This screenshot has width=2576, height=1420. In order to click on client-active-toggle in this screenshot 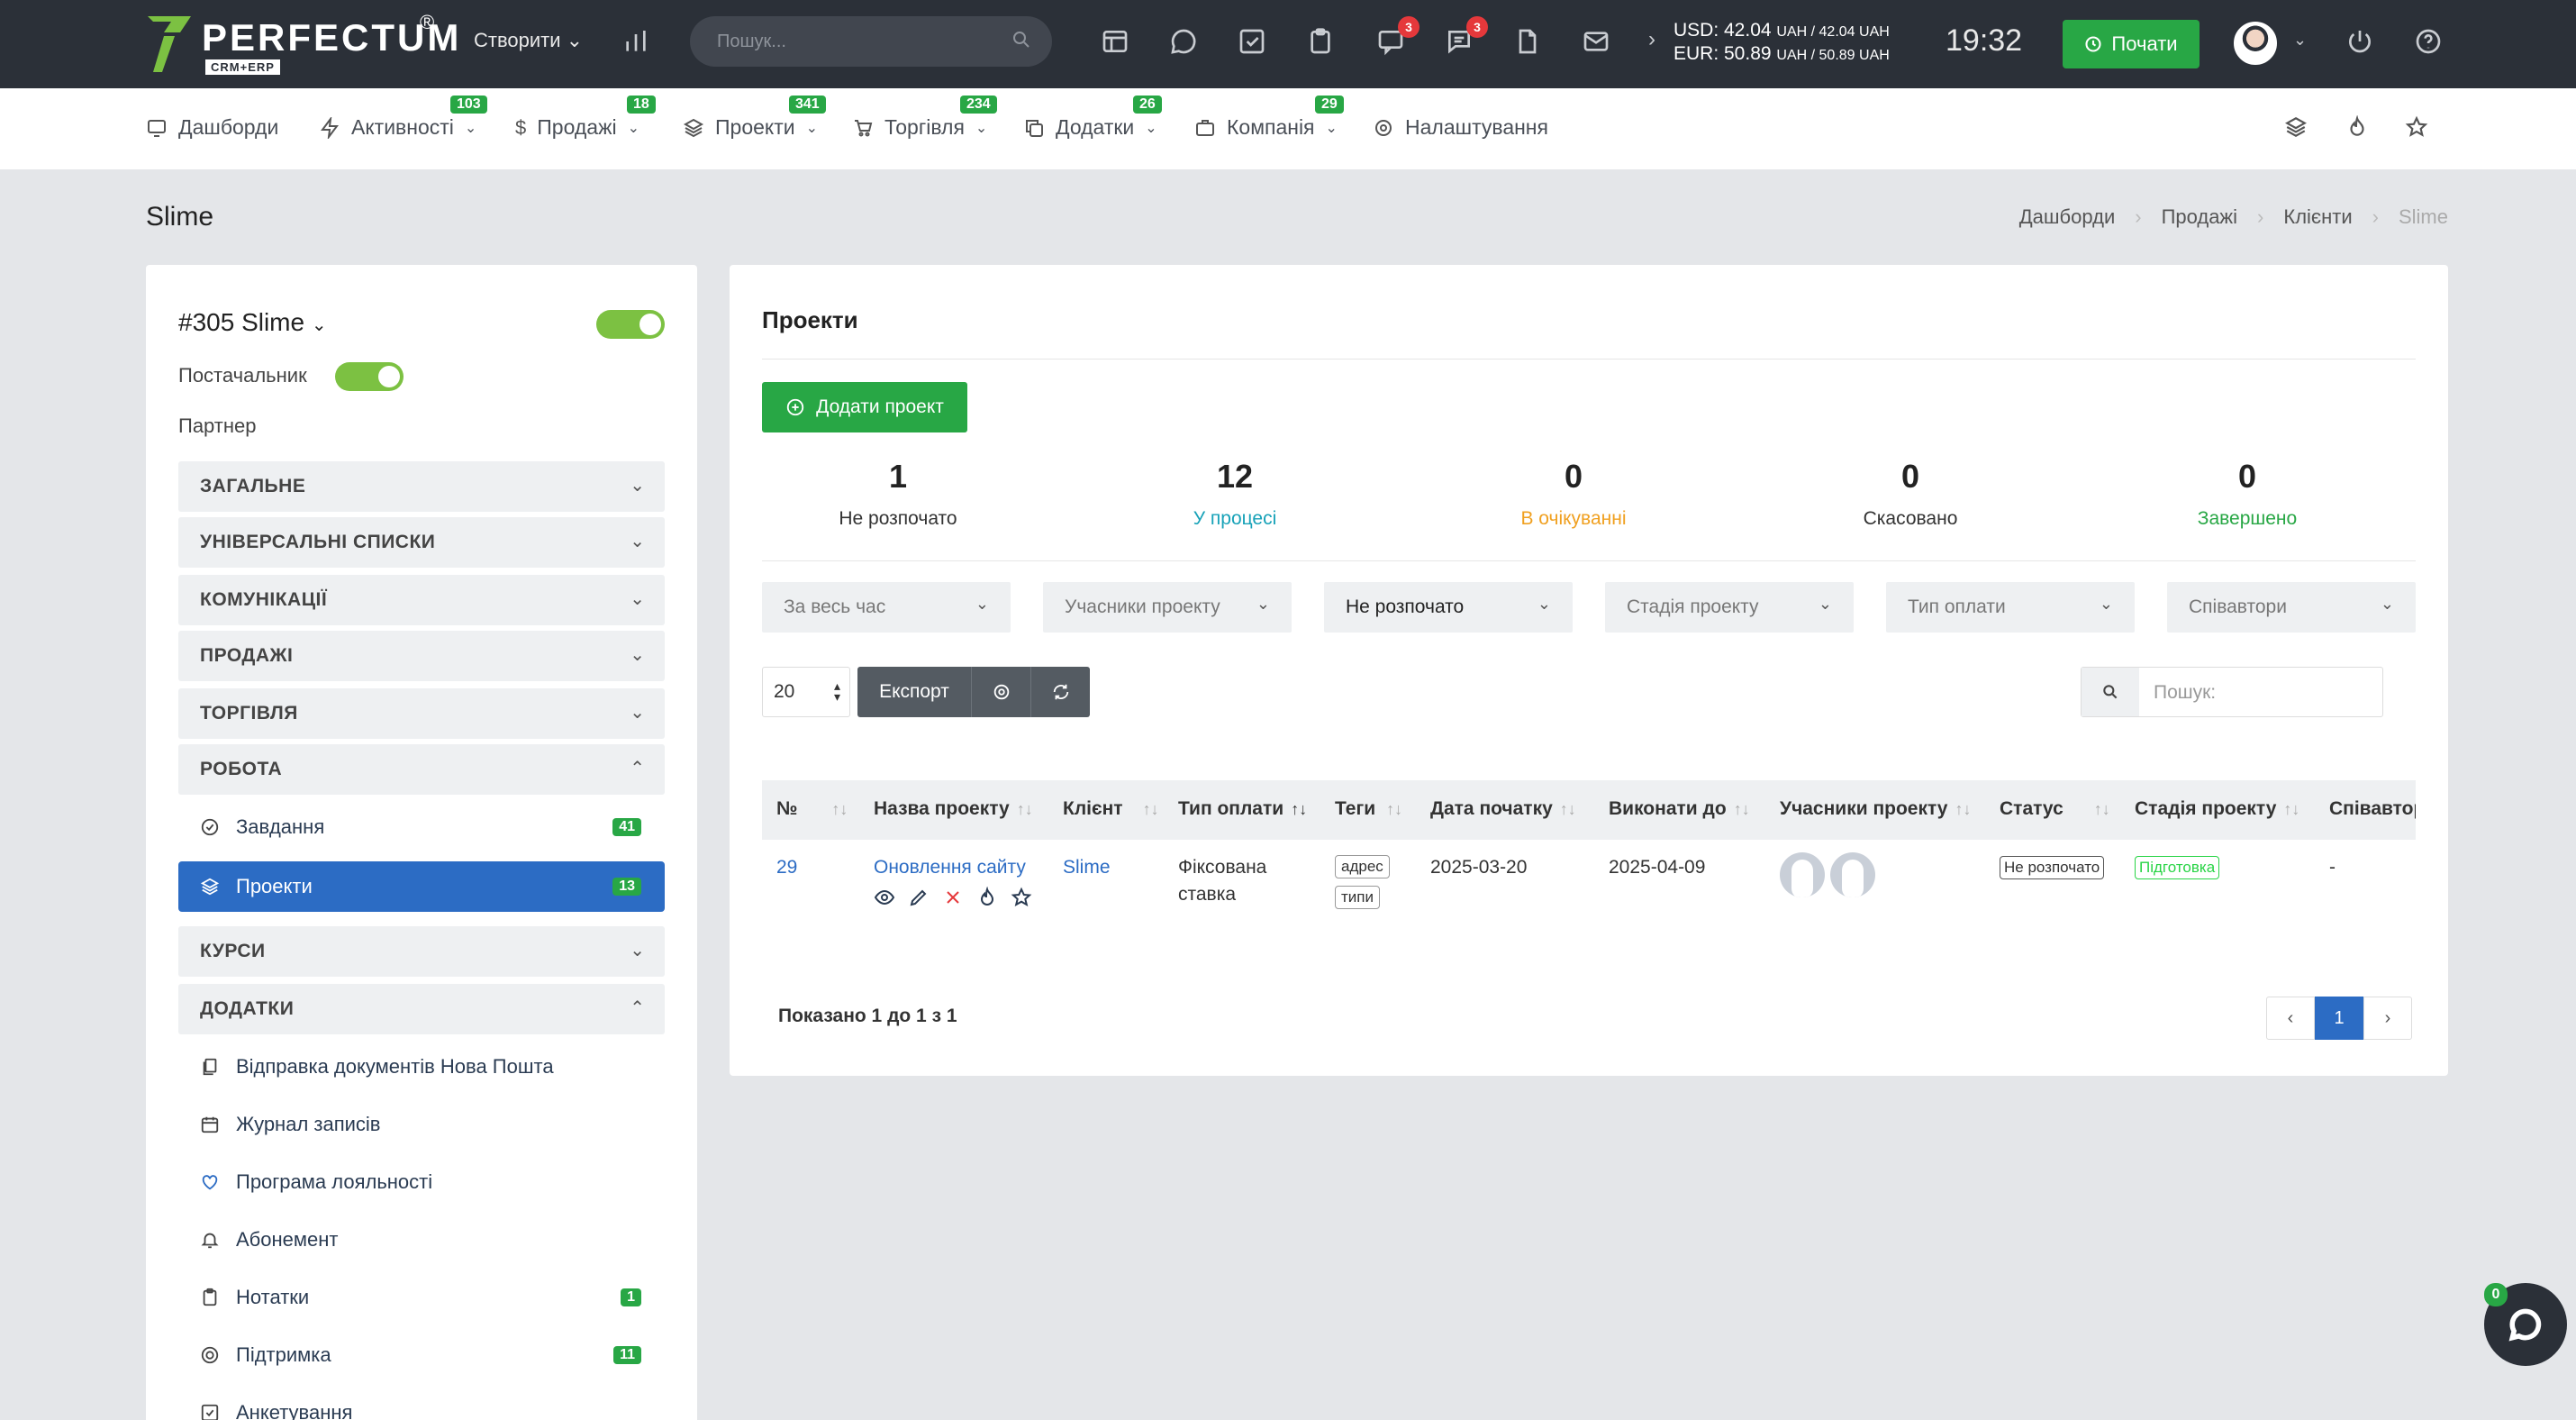, I will do `click(630, 324)`.